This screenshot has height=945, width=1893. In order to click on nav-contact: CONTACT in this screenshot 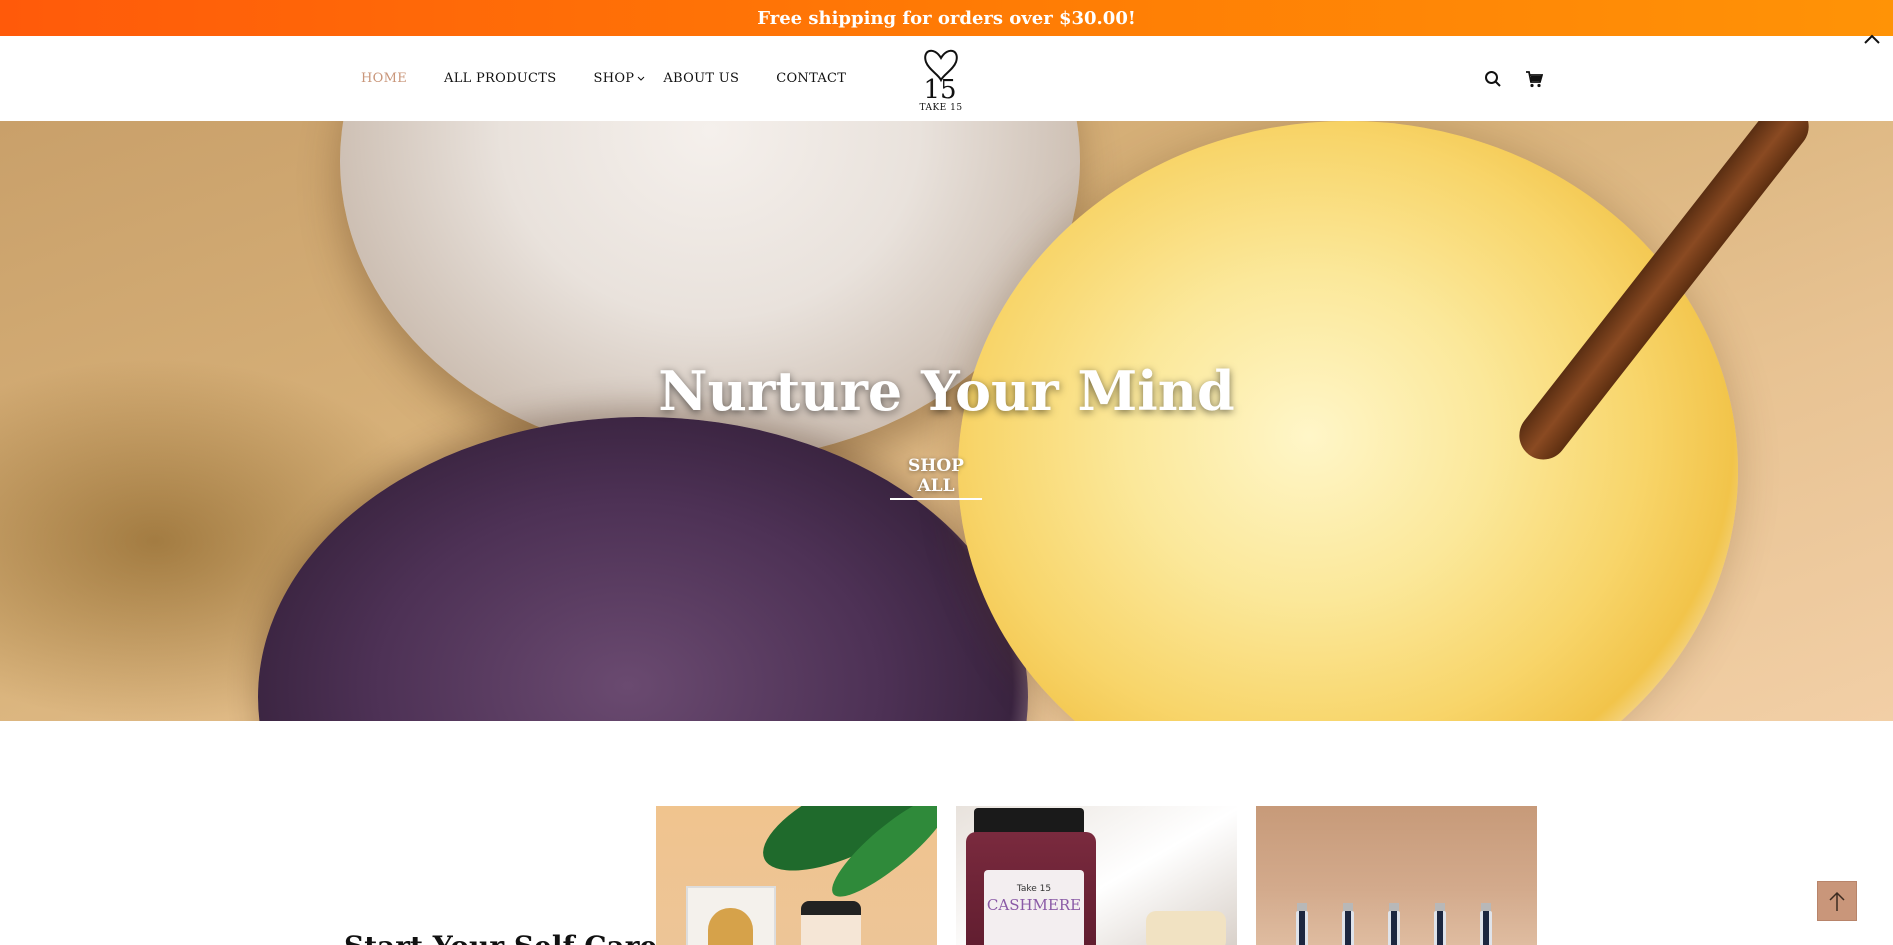, I will do `click(811, 78)`.